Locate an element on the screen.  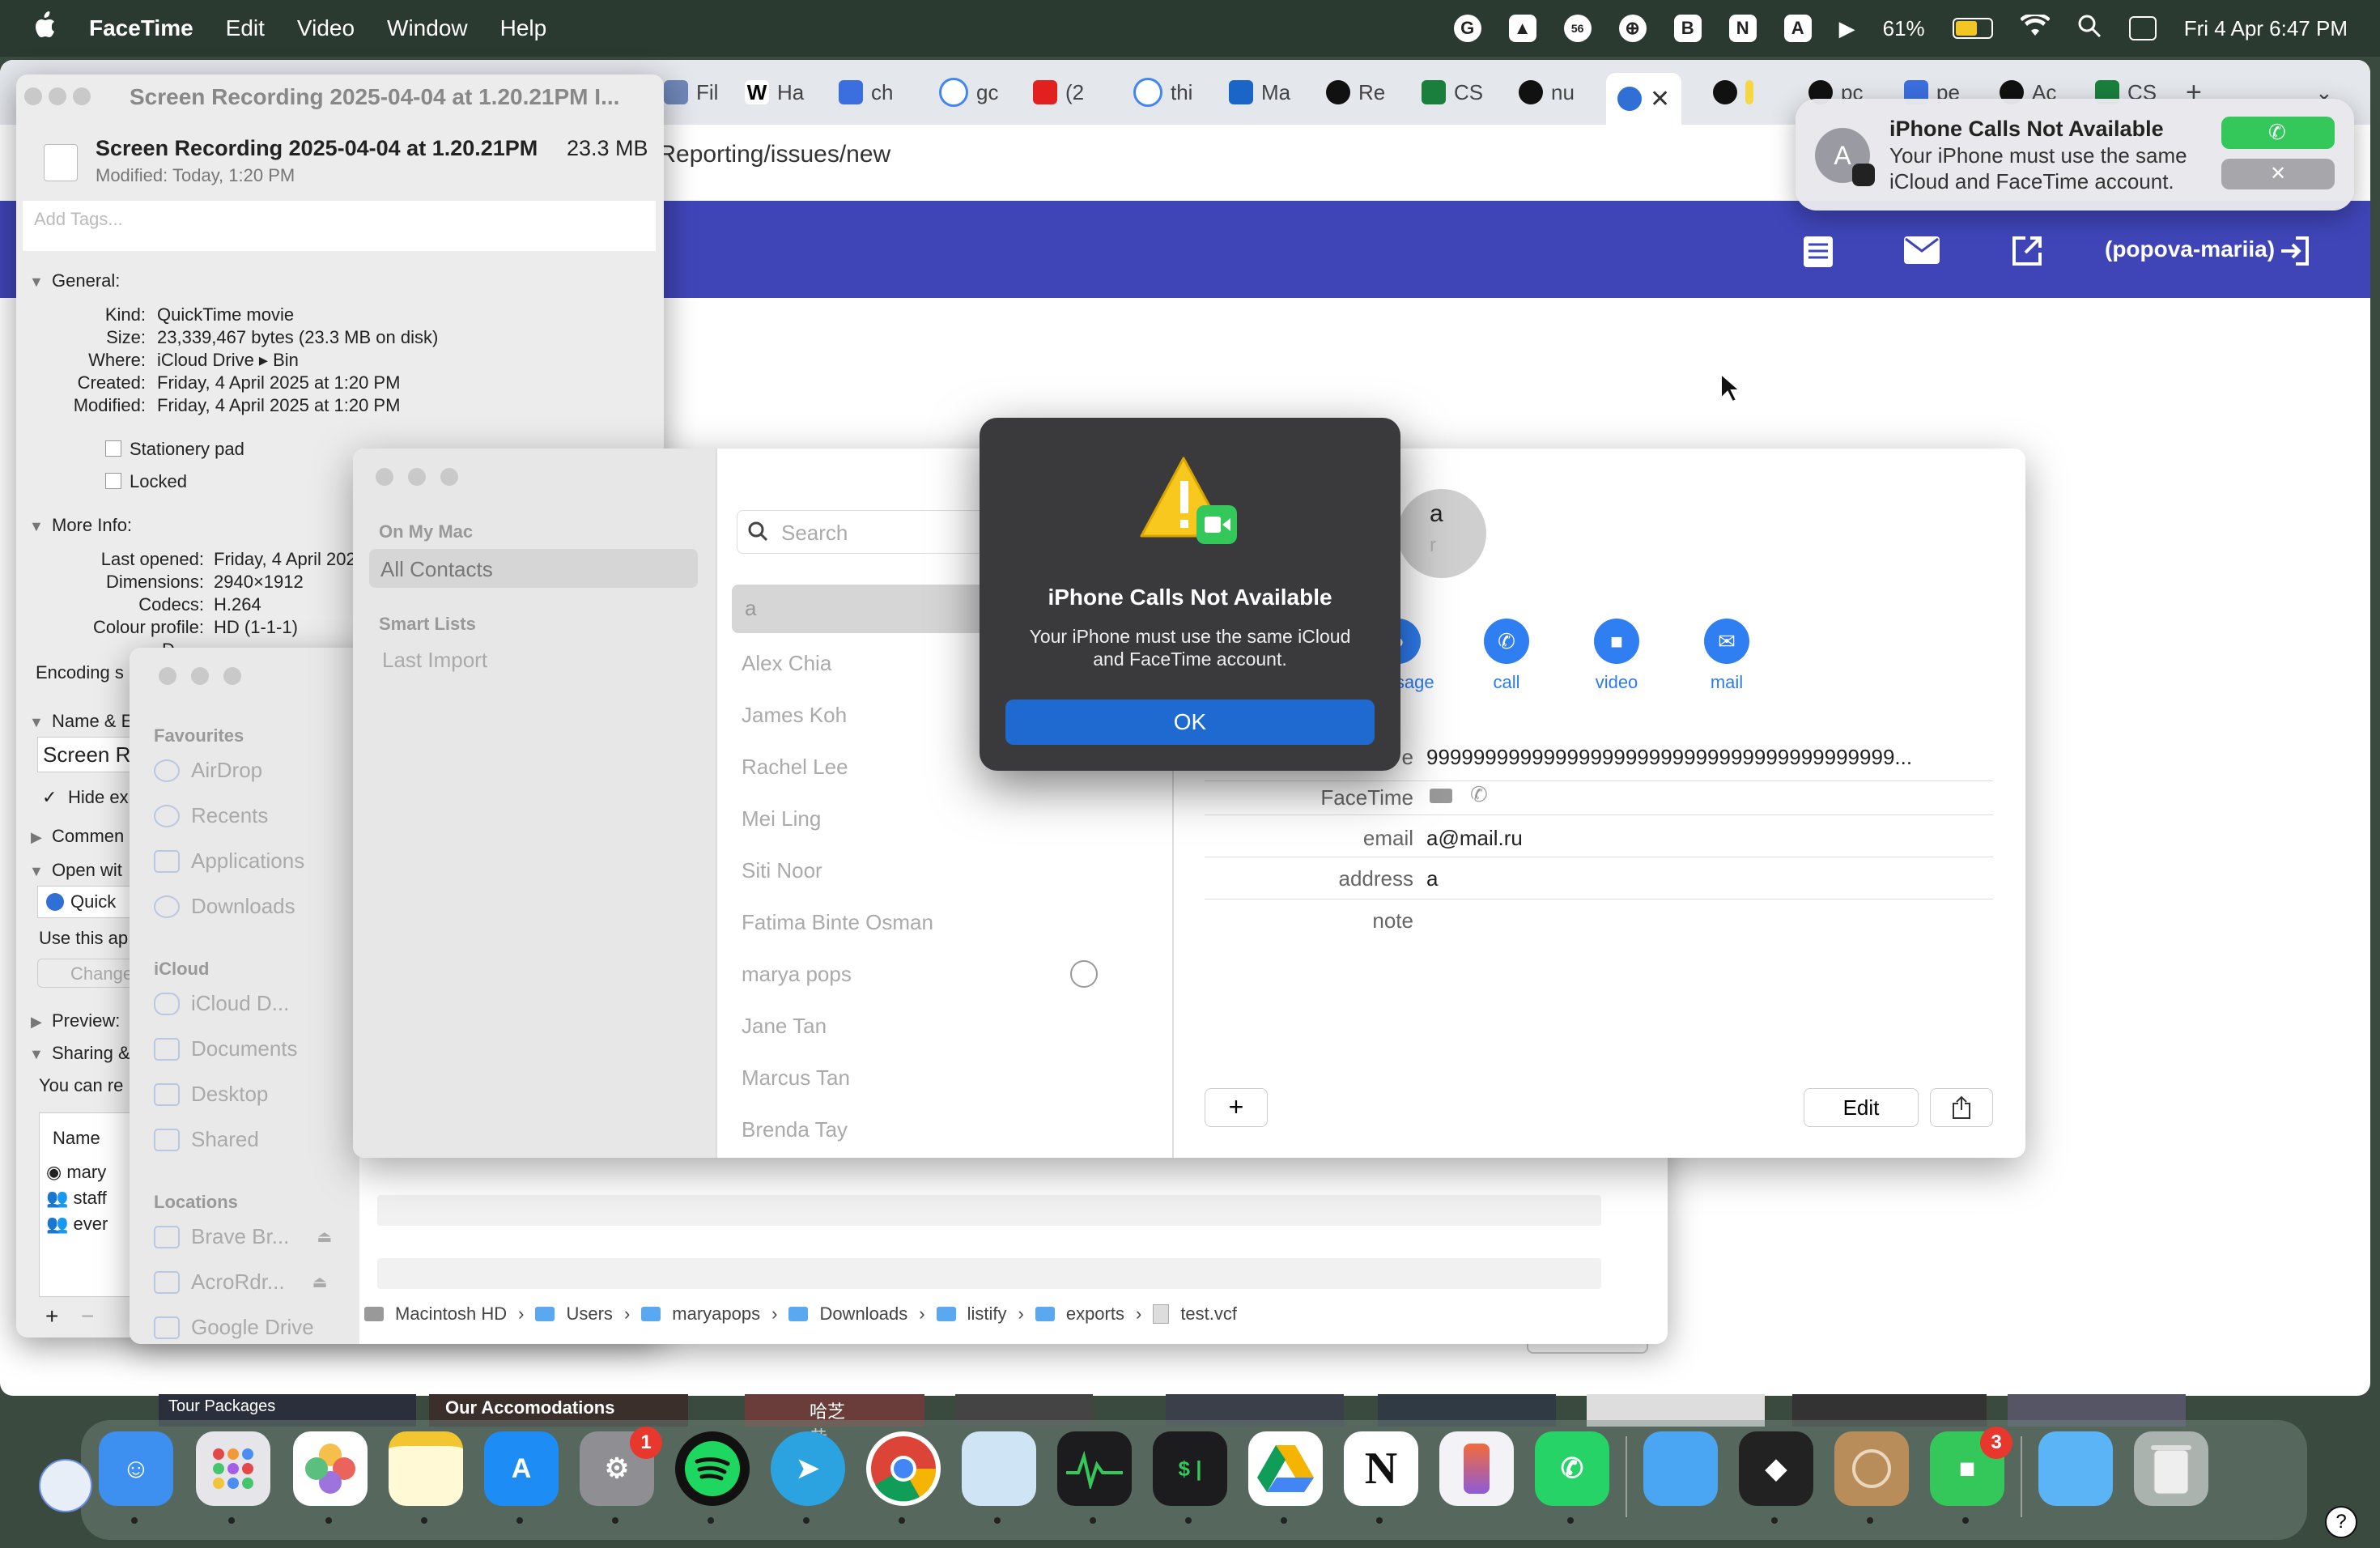
comments-header: Commen is located at coordinates (88, 836).